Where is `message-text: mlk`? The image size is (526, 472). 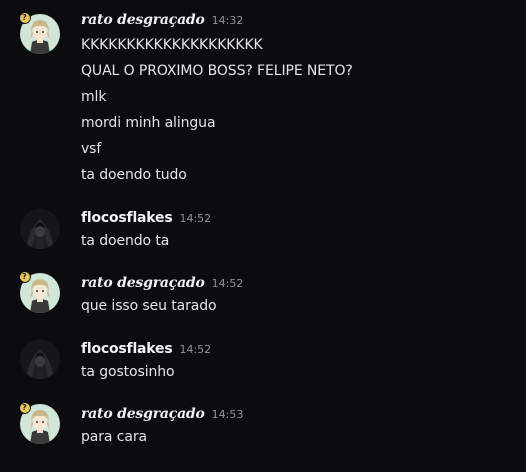 message-text: mlk is located at coordinates (94, 97).